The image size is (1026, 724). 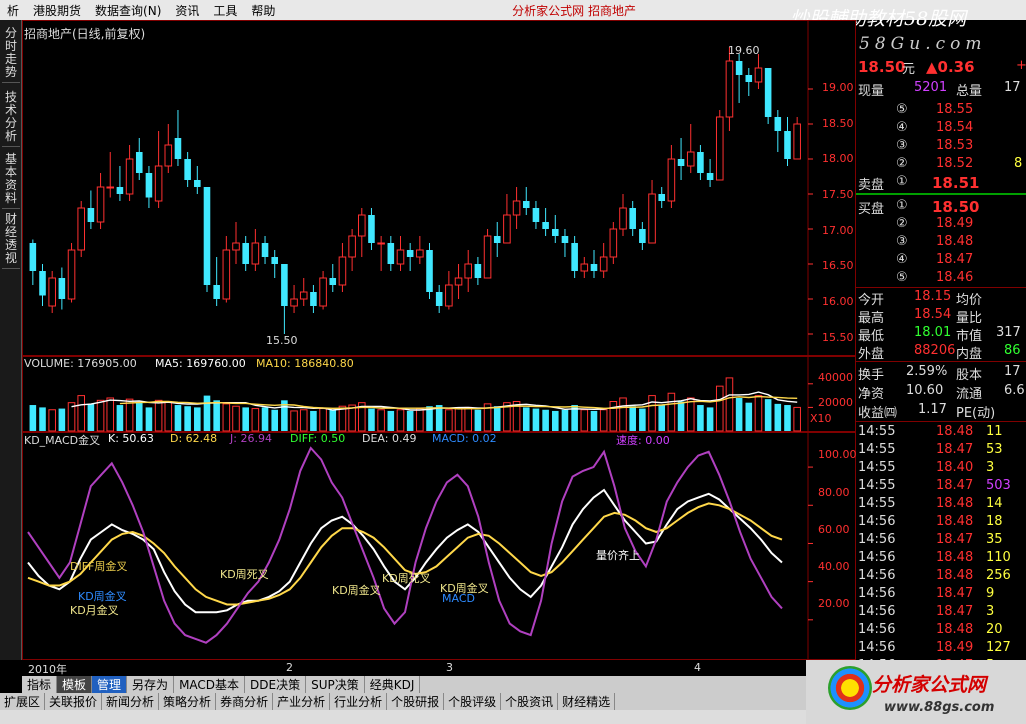 I want to click on stat-value: 18.15, so click(x=933, y=296).